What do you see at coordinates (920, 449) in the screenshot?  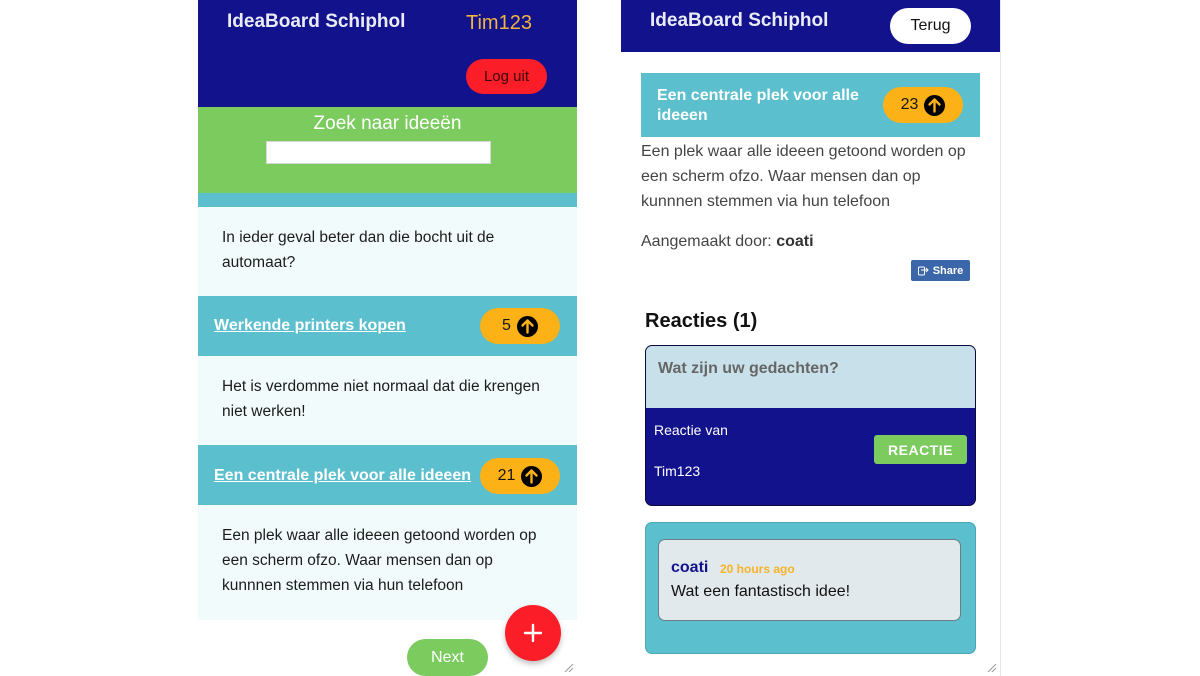 I see `submit-reaction-button: REACTIE` at bounding box center [920, 449].